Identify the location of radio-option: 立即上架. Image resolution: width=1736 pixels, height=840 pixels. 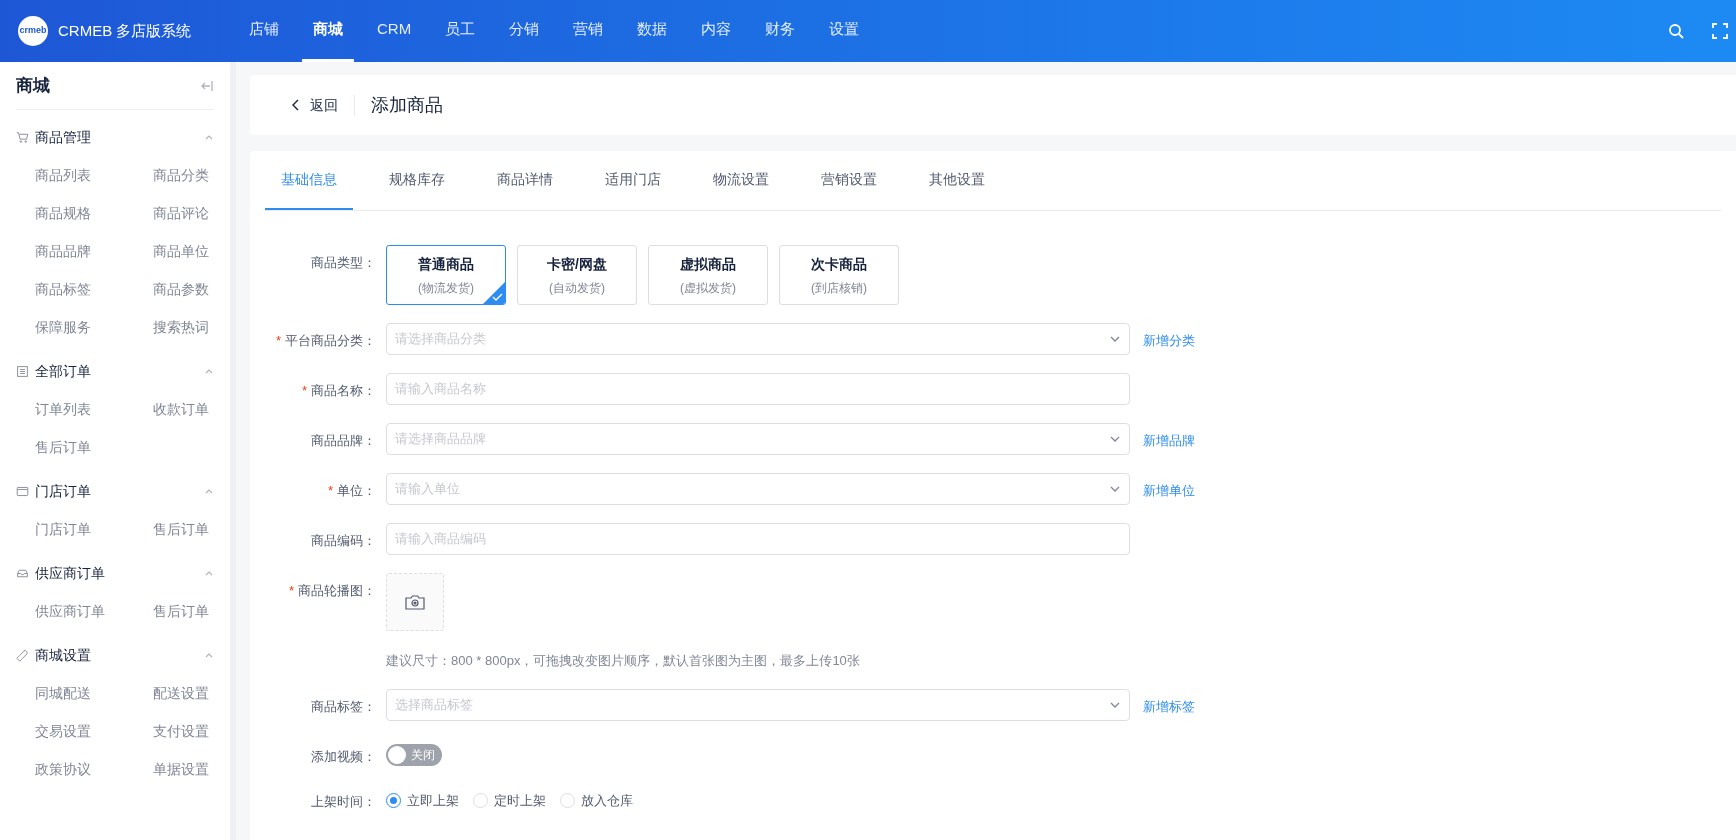
(422, 801).